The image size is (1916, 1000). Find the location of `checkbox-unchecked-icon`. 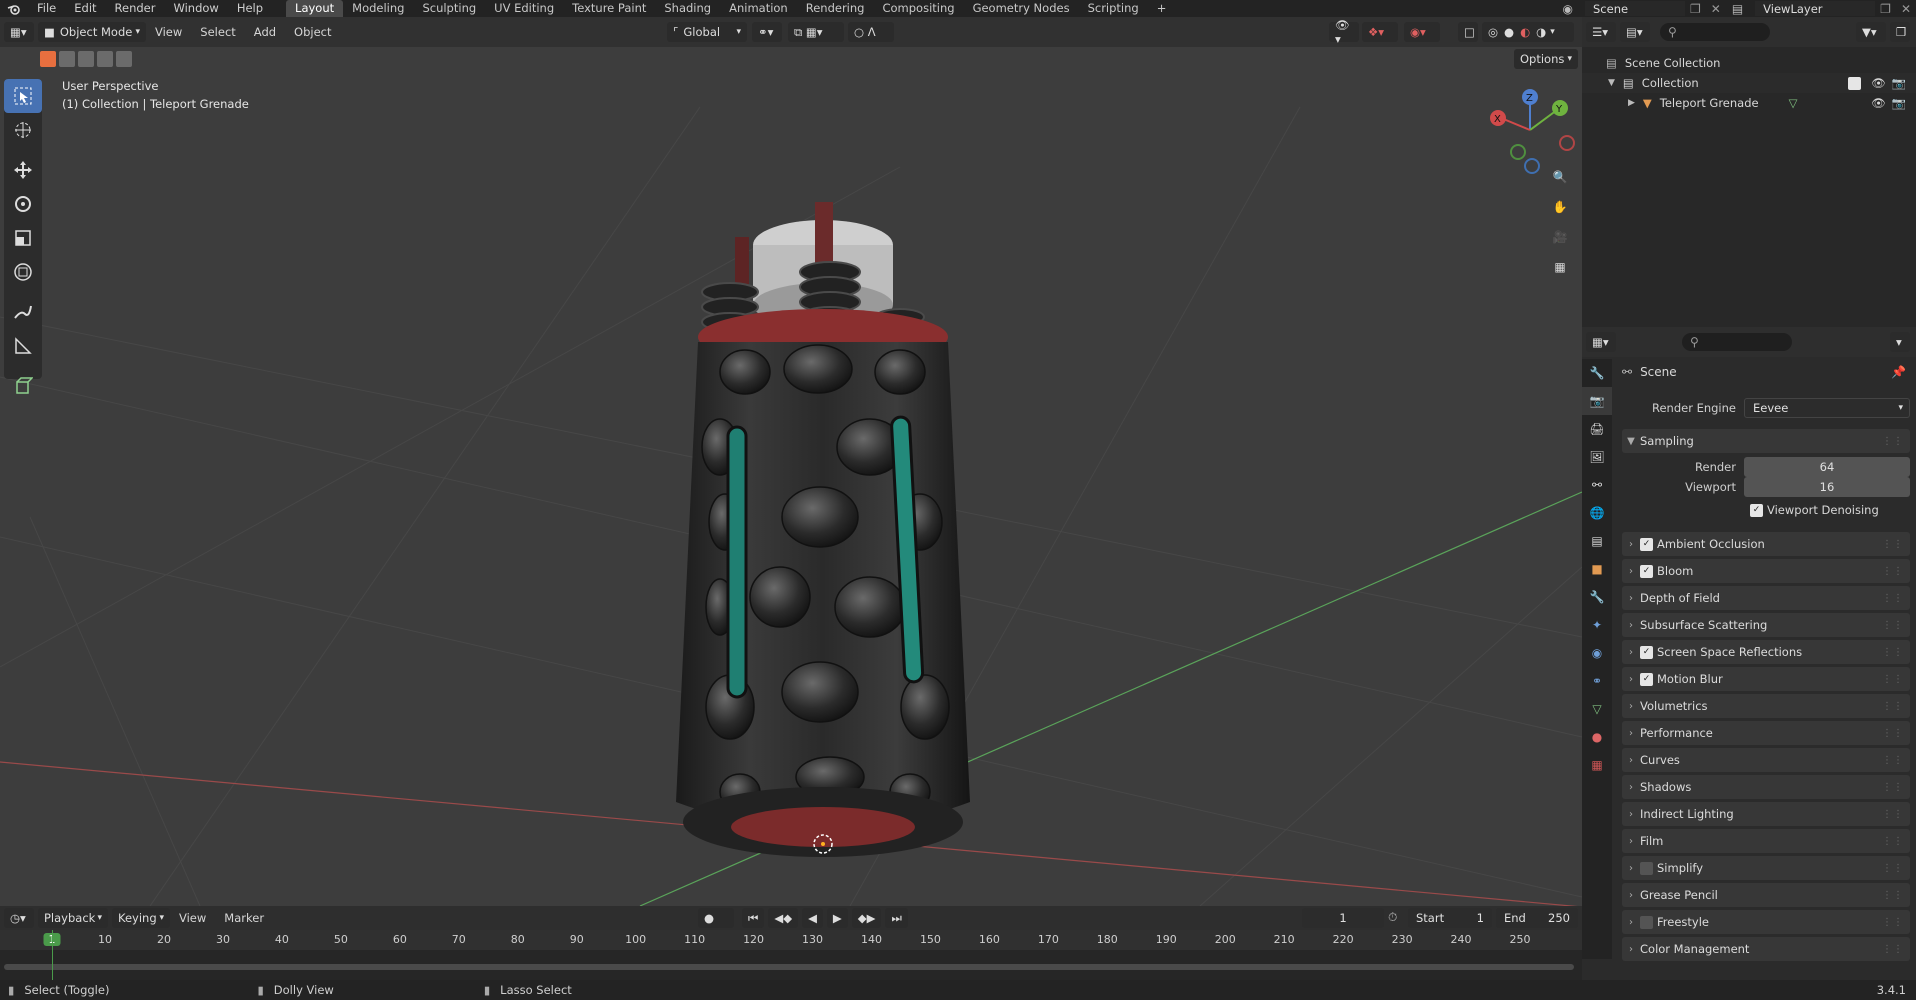

checkbox-unchecked-icon is located at coordinates (1646, 922).